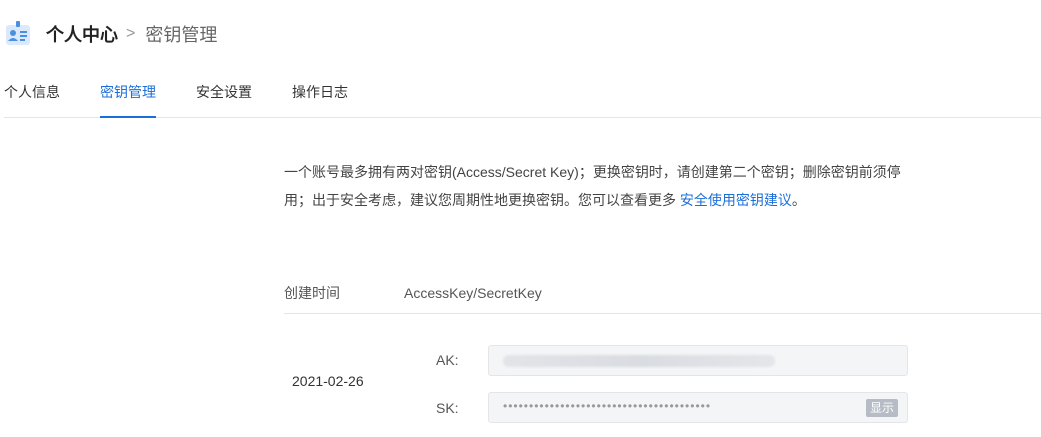  Describe the element at coordinates (320, 94) in the screenshot. I see `tab-operation-log: 操作日志` at that location.